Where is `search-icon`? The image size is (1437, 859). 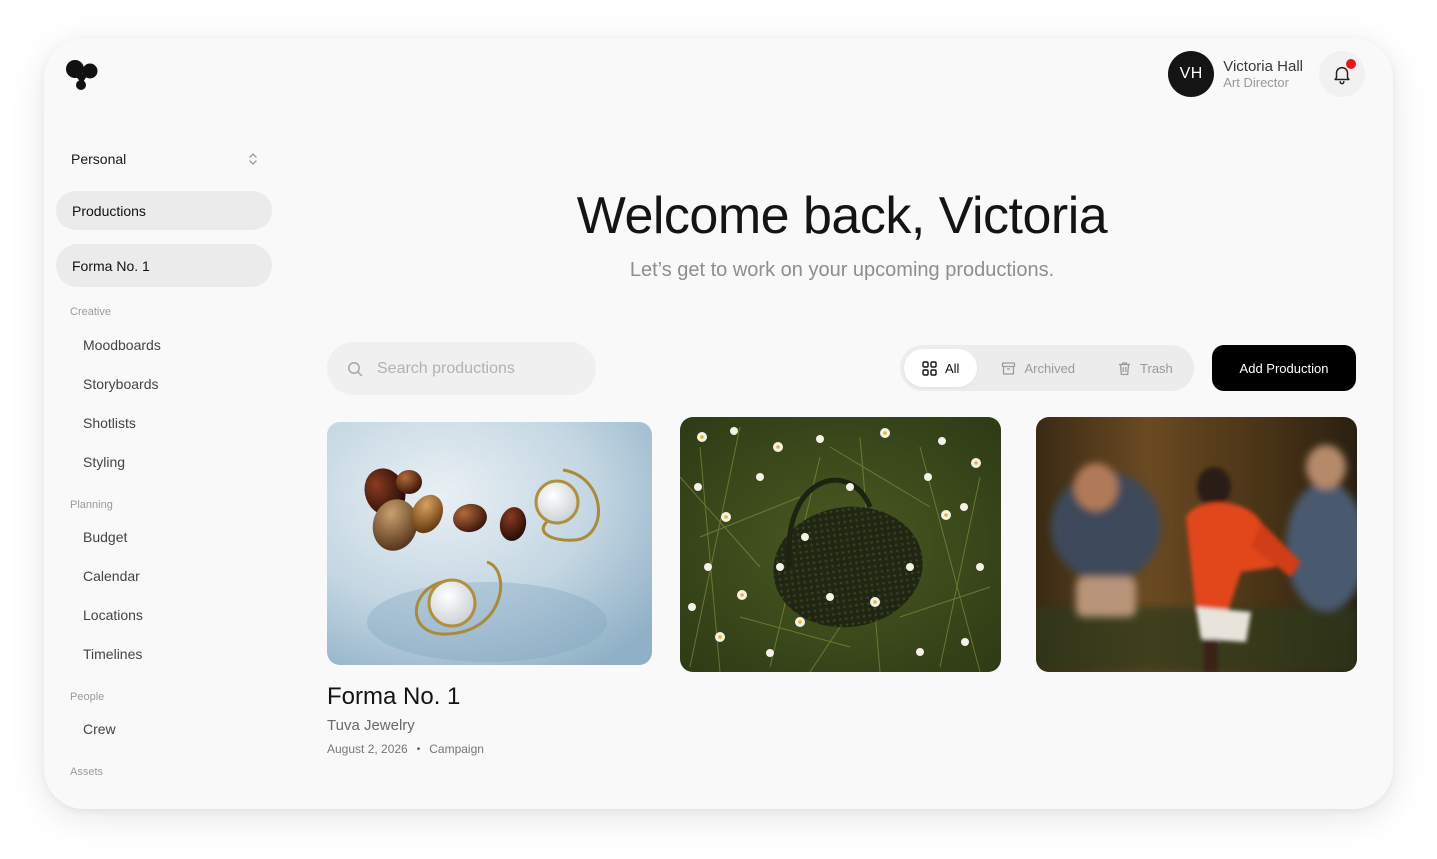
search-icon is located at coordinates (355, 368).